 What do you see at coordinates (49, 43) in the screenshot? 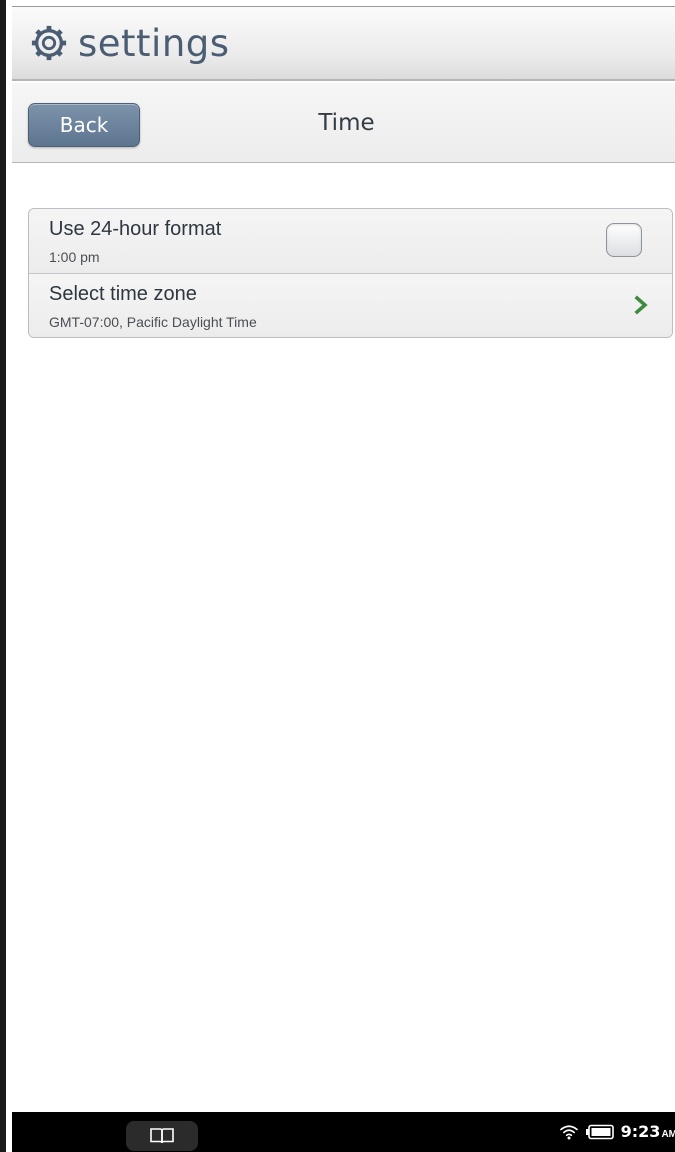
I see `gear-icon` at bounding box center [49, 43].